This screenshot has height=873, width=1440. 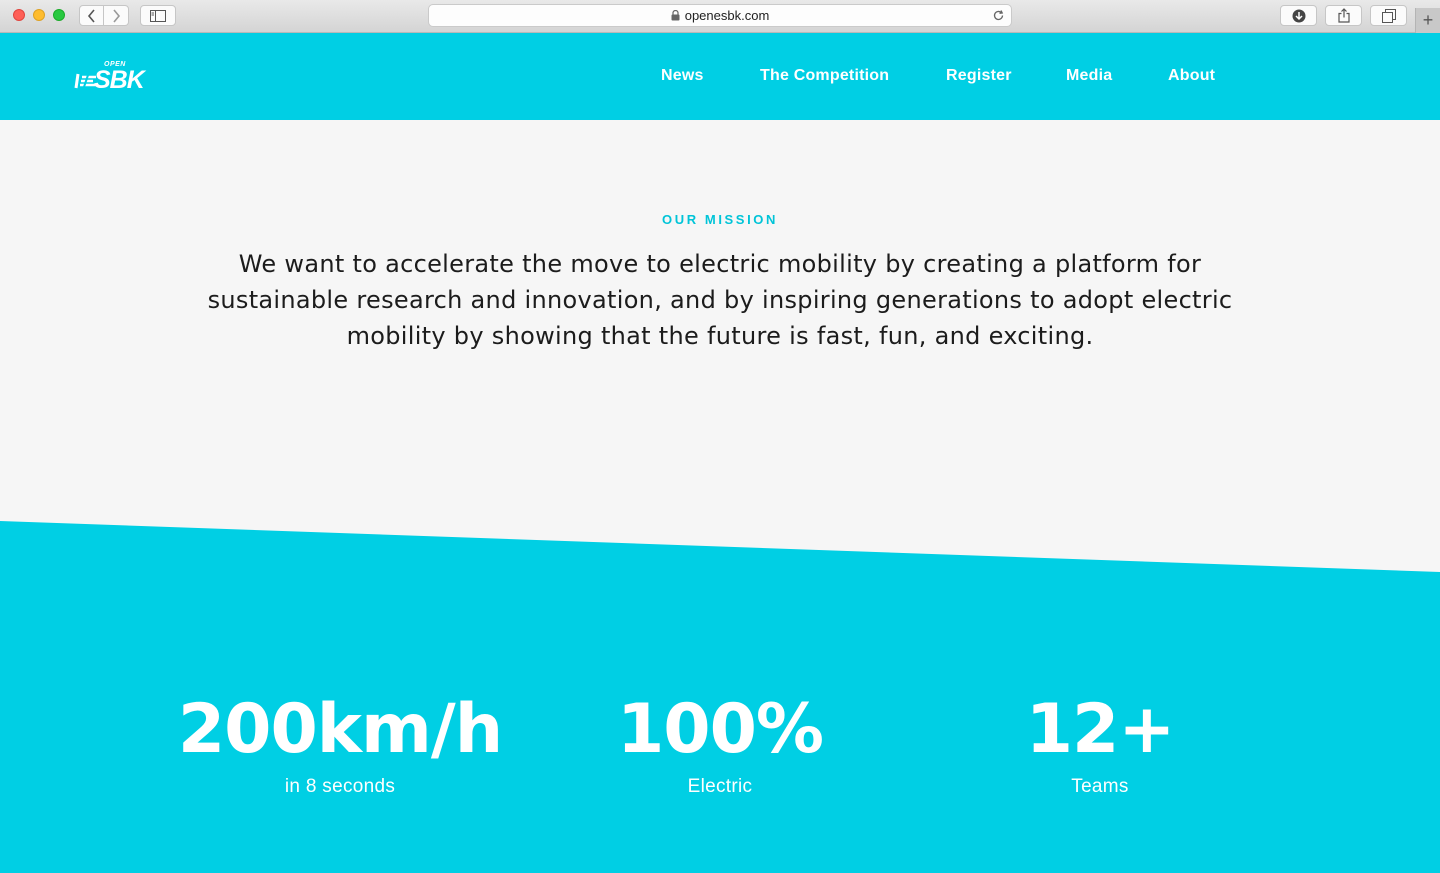 I want to click on address-bar: openesbk.com, so click(x=720, y=15).